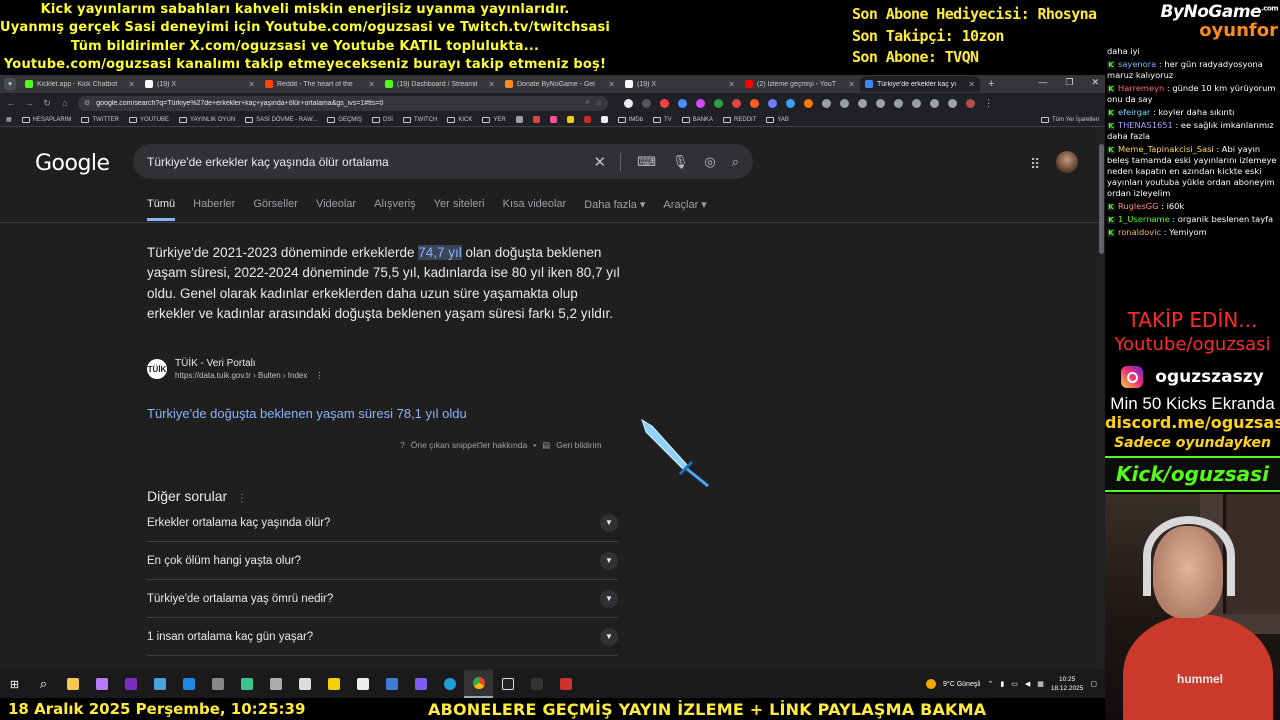  What do you see at coordinates (739, 119) in the screenshot?
I see `bookmark-item: REDDIT` at bounding box center [739, 119].